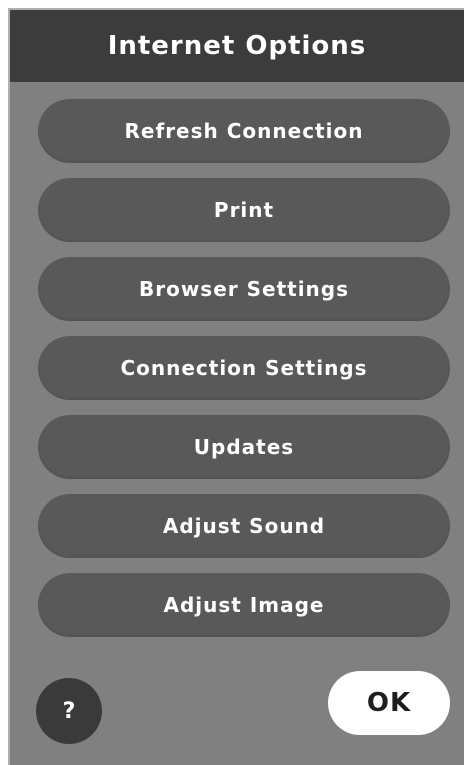 This screenshot has height=765, width=464. I want to click on adjust-sound-label: Adjust Sound, so click(244, 526).